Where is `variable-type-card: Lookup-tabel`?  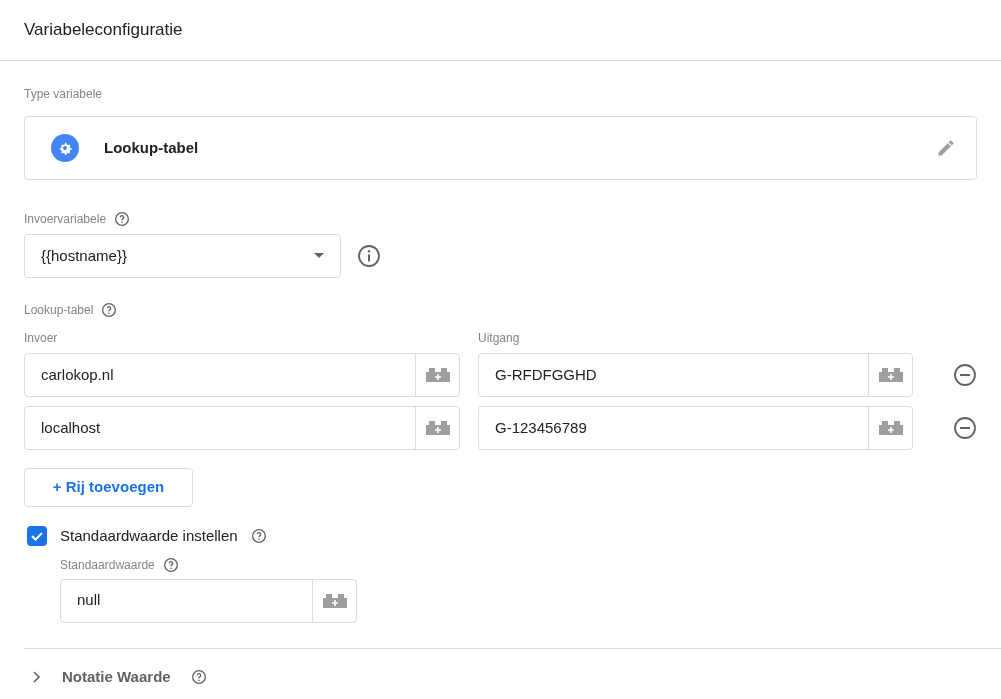 variable-type-card: Lookup-tabel is located at coordinates (500, 148).